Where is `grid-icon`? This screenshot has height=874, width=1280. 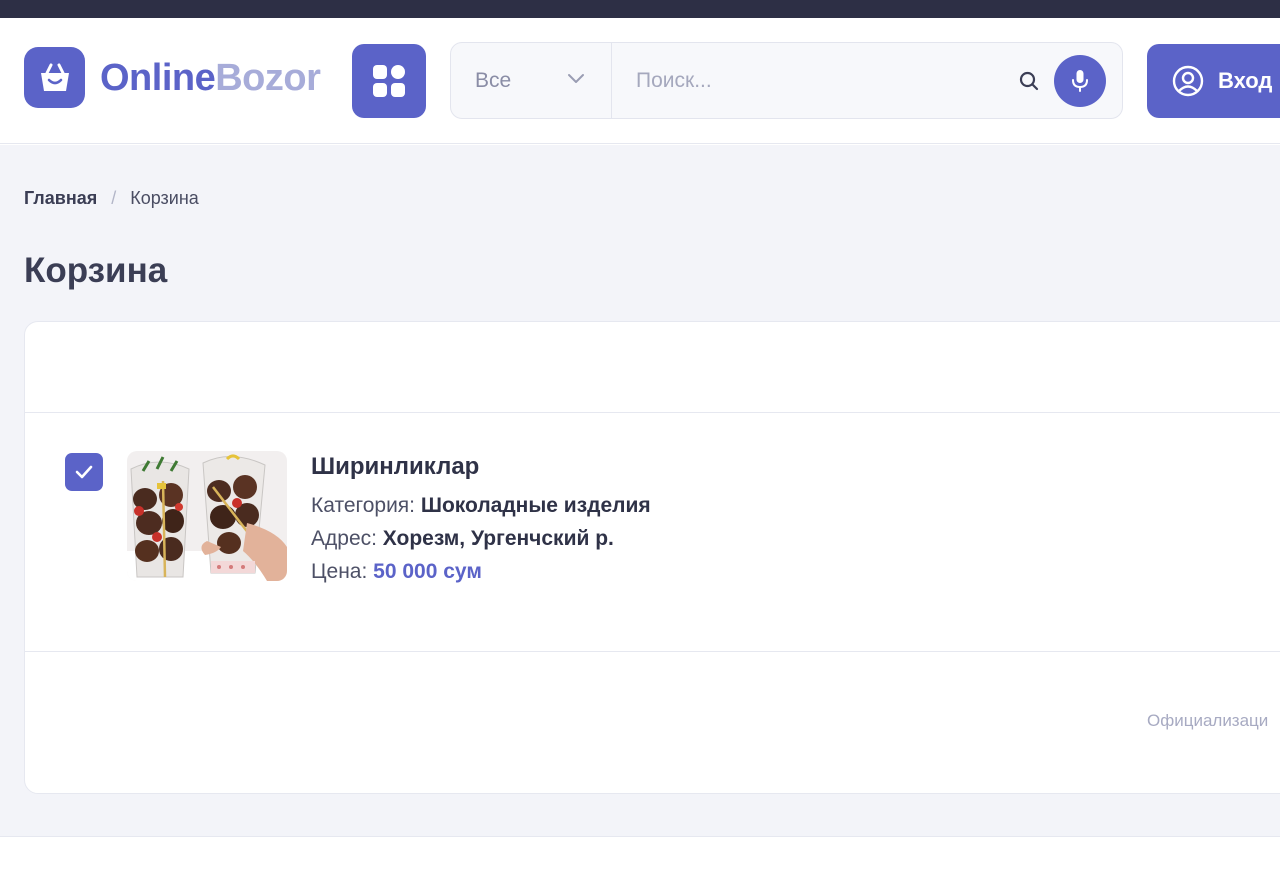
grid-icon is located at coordinates (389, 81).